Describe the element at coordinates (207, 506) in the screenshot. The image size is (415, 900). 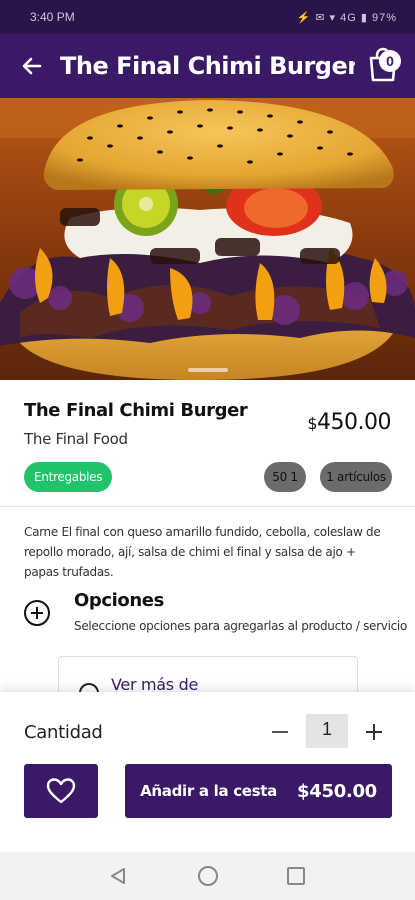
I see `divider` at that location.